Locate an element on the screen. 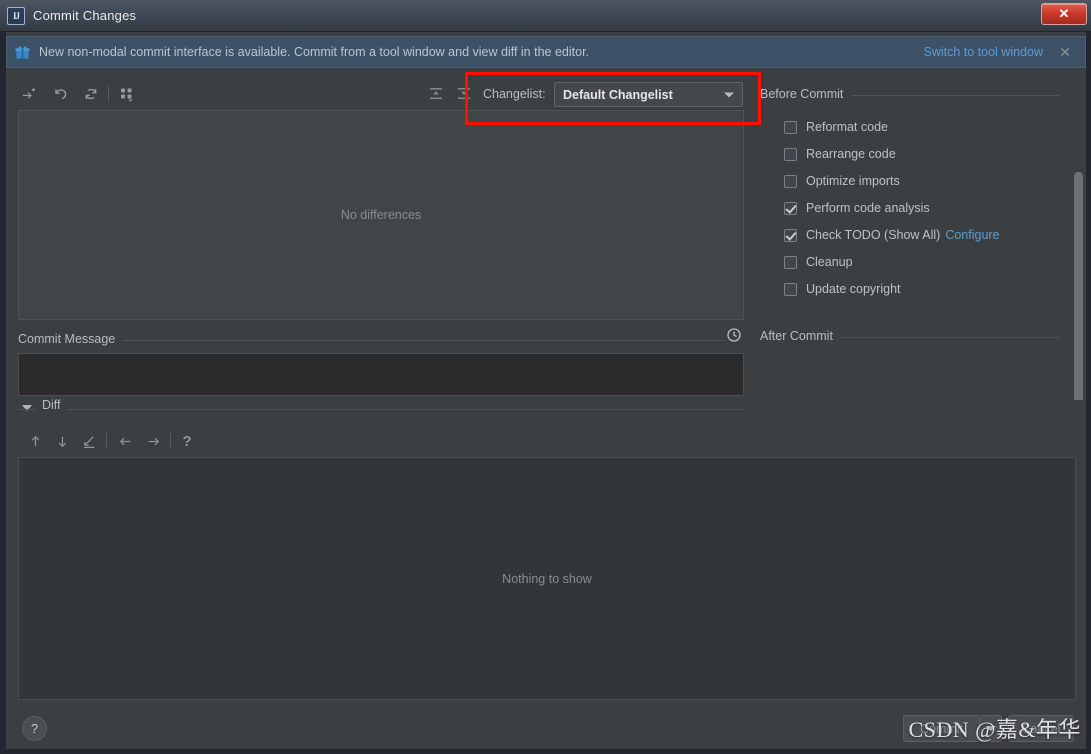 This screenshot has height=754, width=1091. window-title-bar: IJ Commit Changes ✕ is located at coordinates (545, 16).